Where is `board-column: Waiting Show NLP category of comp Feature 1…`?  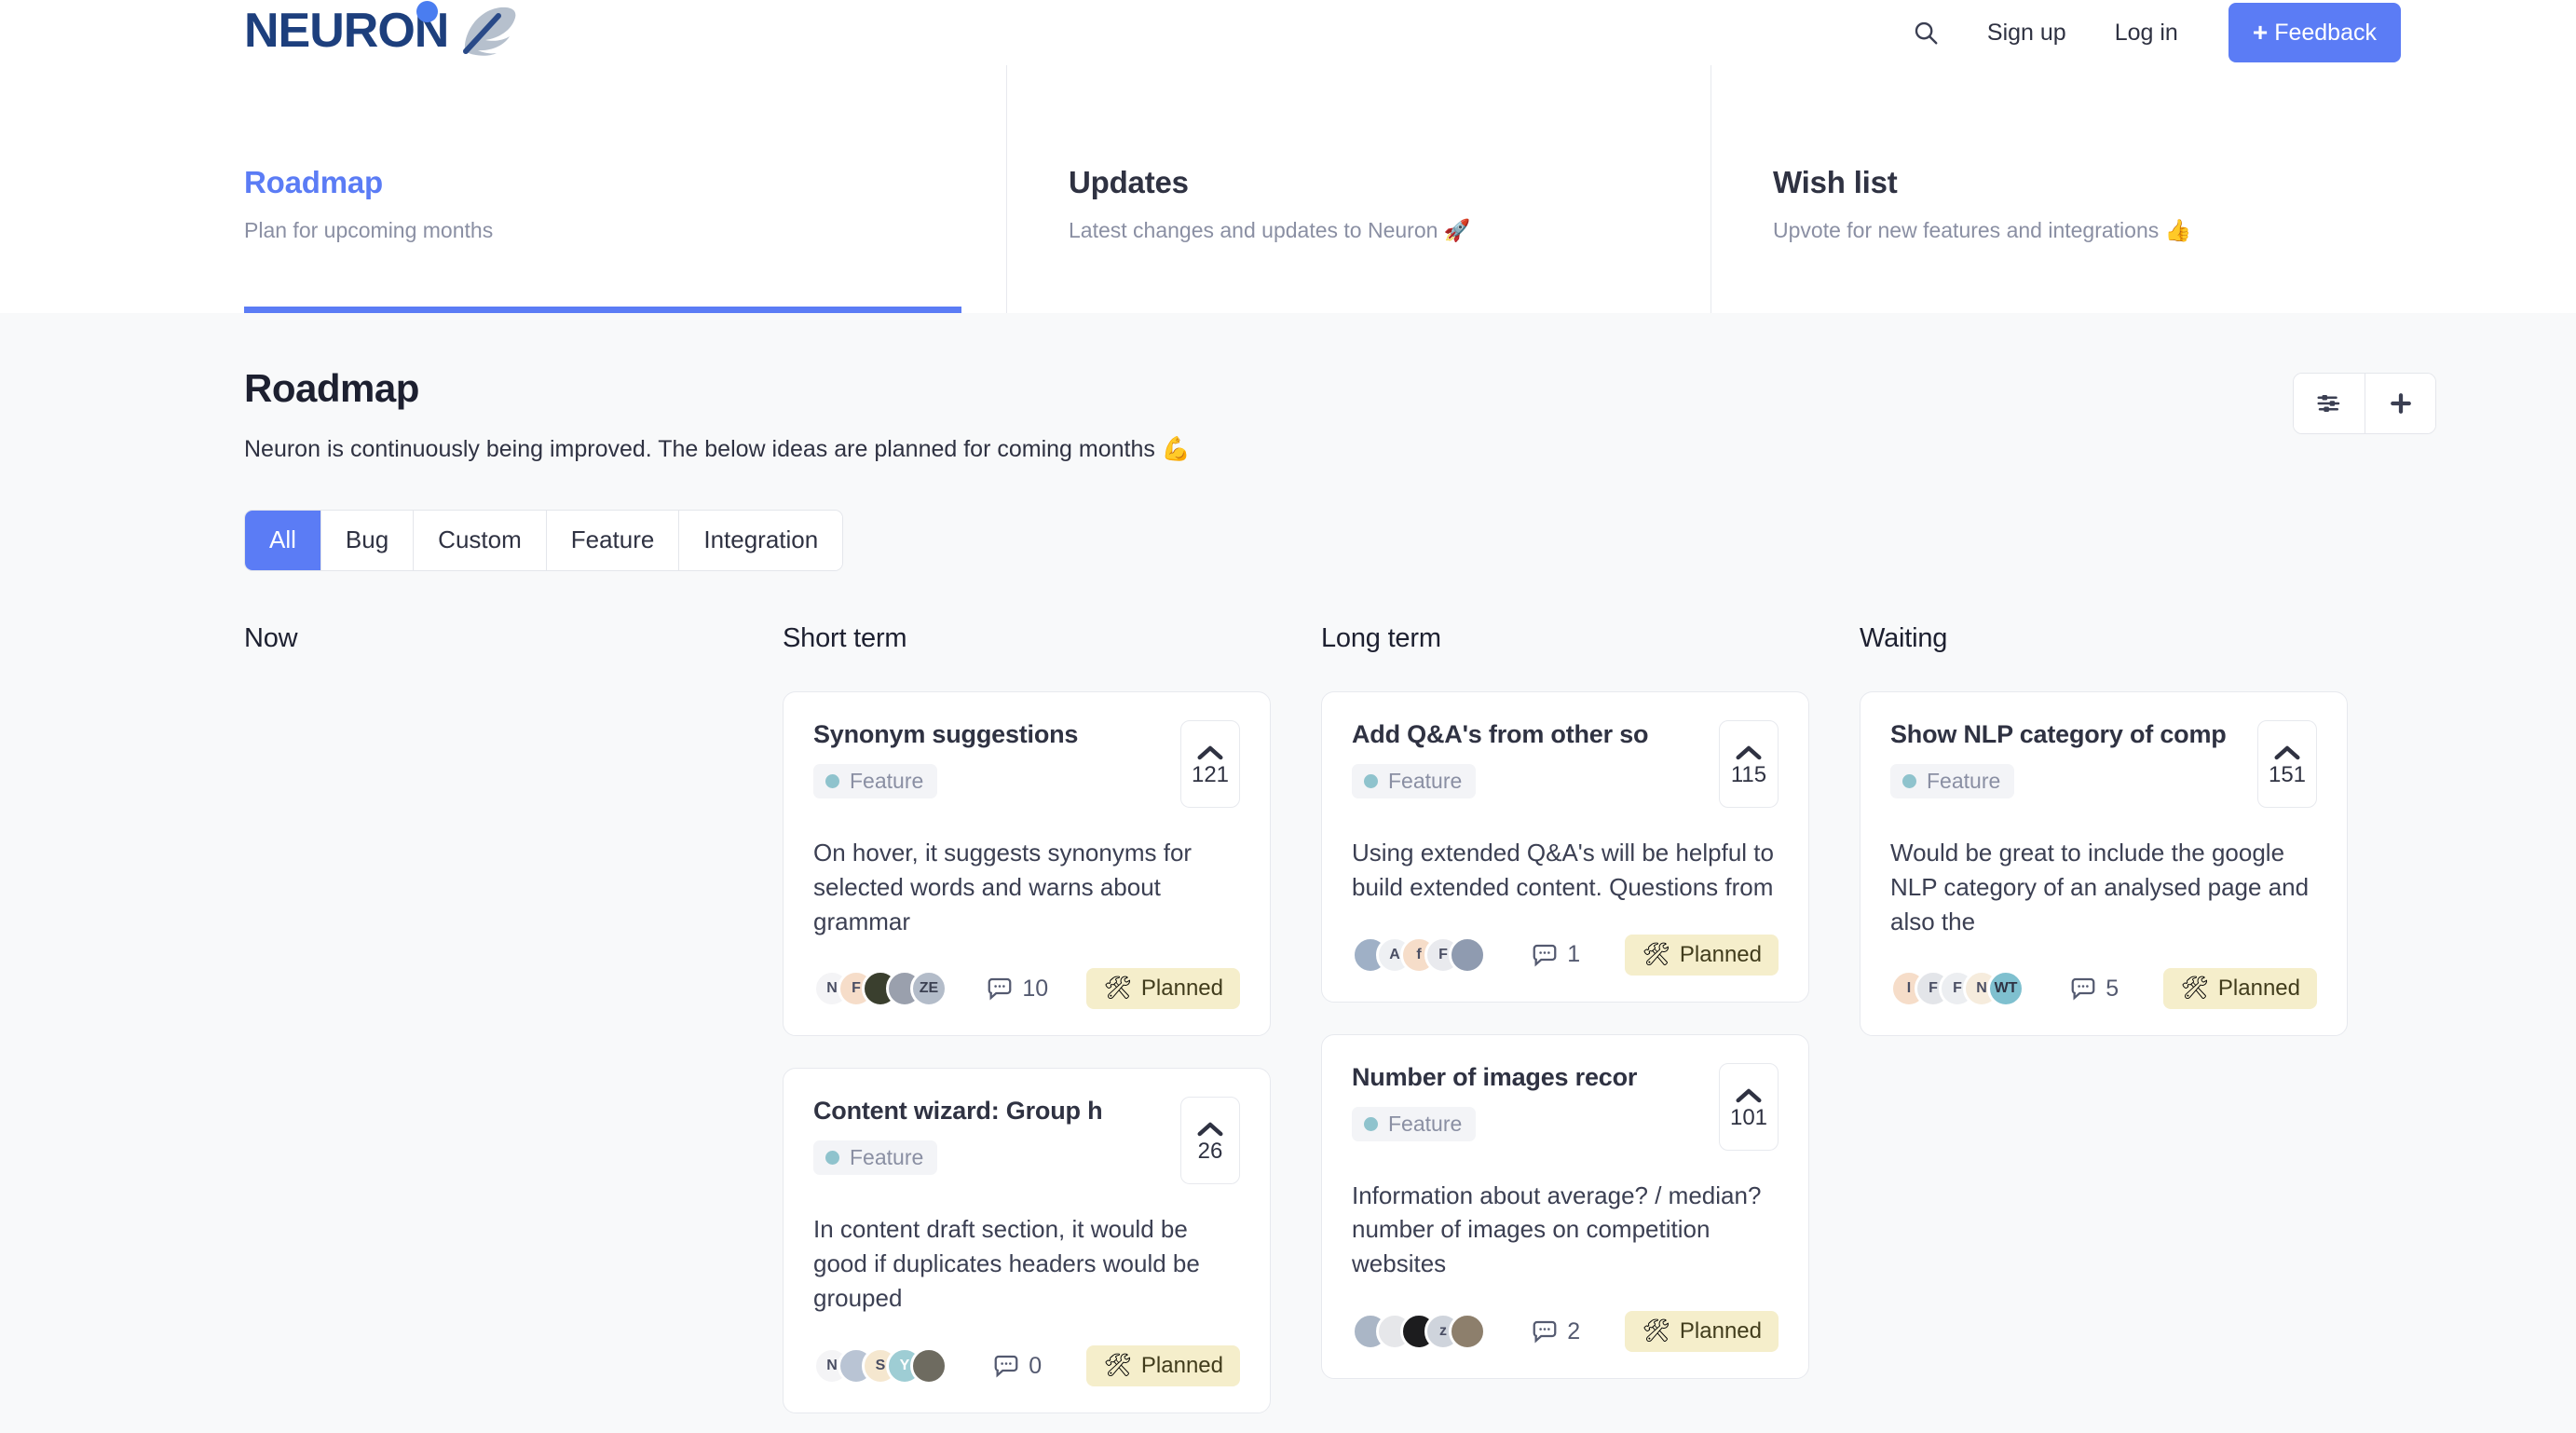
board-column: Waiting Show NLP category of comp Feature 1… is located at coordinates (2129, 1028).